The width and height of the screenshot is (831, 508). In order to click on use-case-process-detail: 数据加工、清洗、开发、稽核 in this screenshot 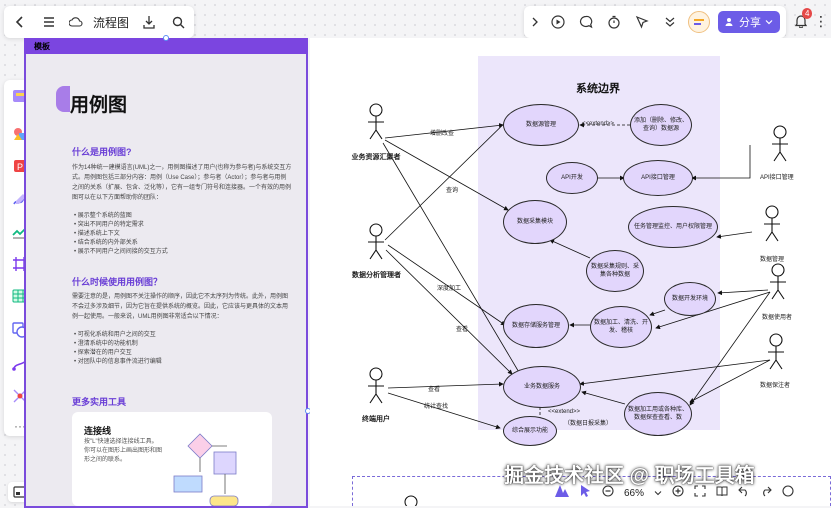, I will do `click(621, 327)`.